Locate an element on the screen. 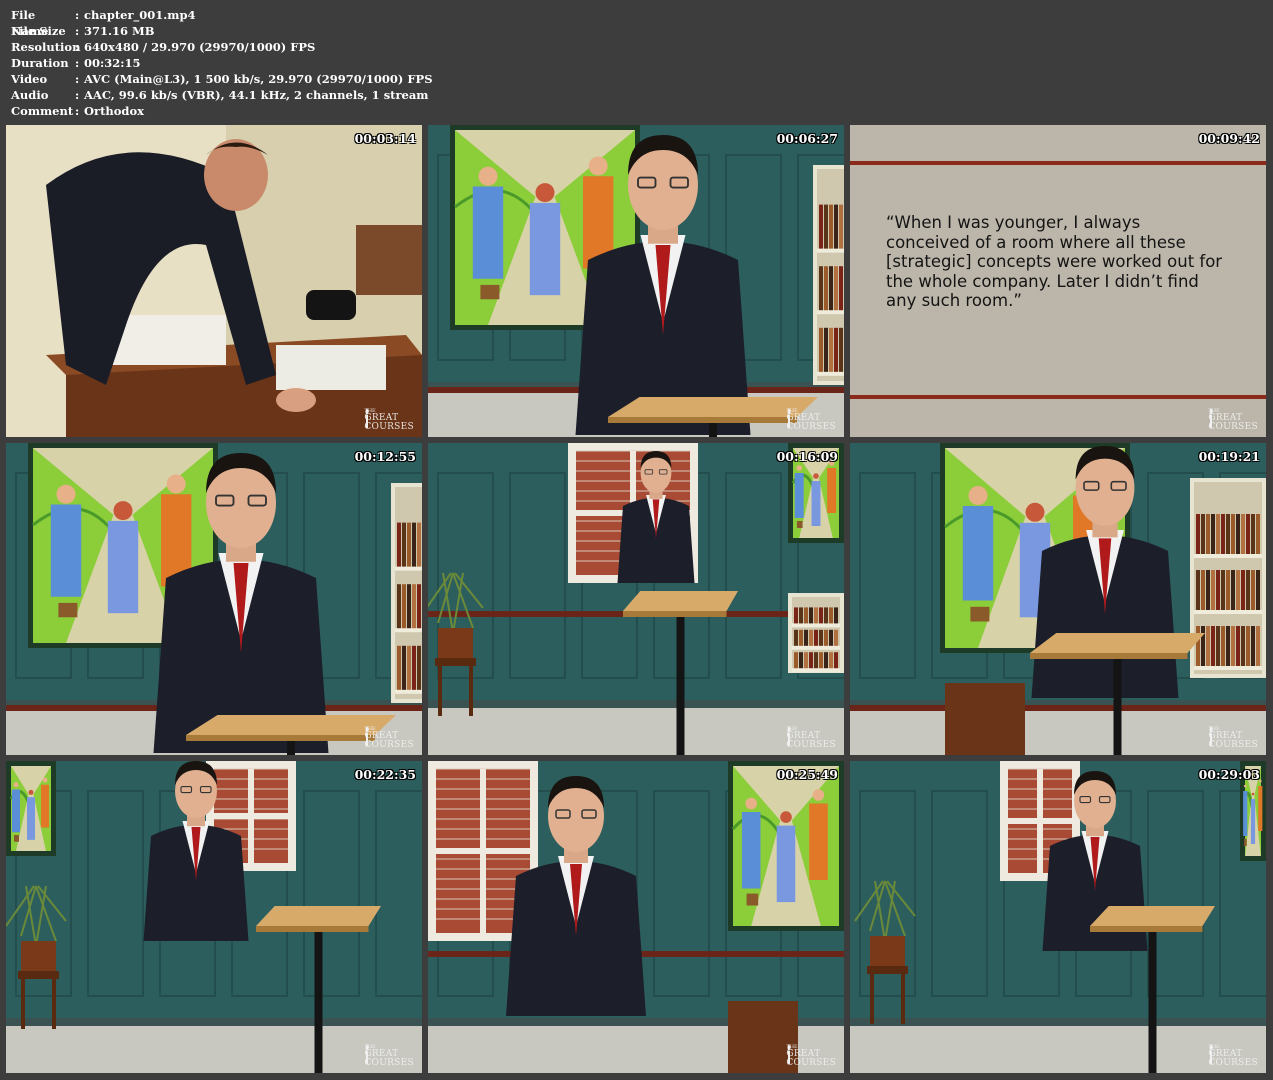 Image resolution: width=1273 pixels, height=1080 pixels. info-value: 371.16 MB is located at coordinates (119, 31).